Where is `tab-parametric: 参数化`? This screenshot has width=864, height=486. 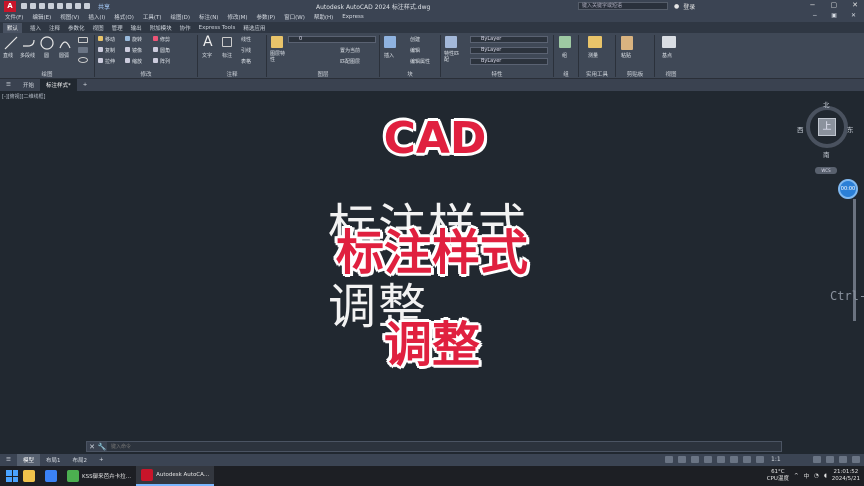 tab-parametric: 参数化 is located at coordinates (76, 28).